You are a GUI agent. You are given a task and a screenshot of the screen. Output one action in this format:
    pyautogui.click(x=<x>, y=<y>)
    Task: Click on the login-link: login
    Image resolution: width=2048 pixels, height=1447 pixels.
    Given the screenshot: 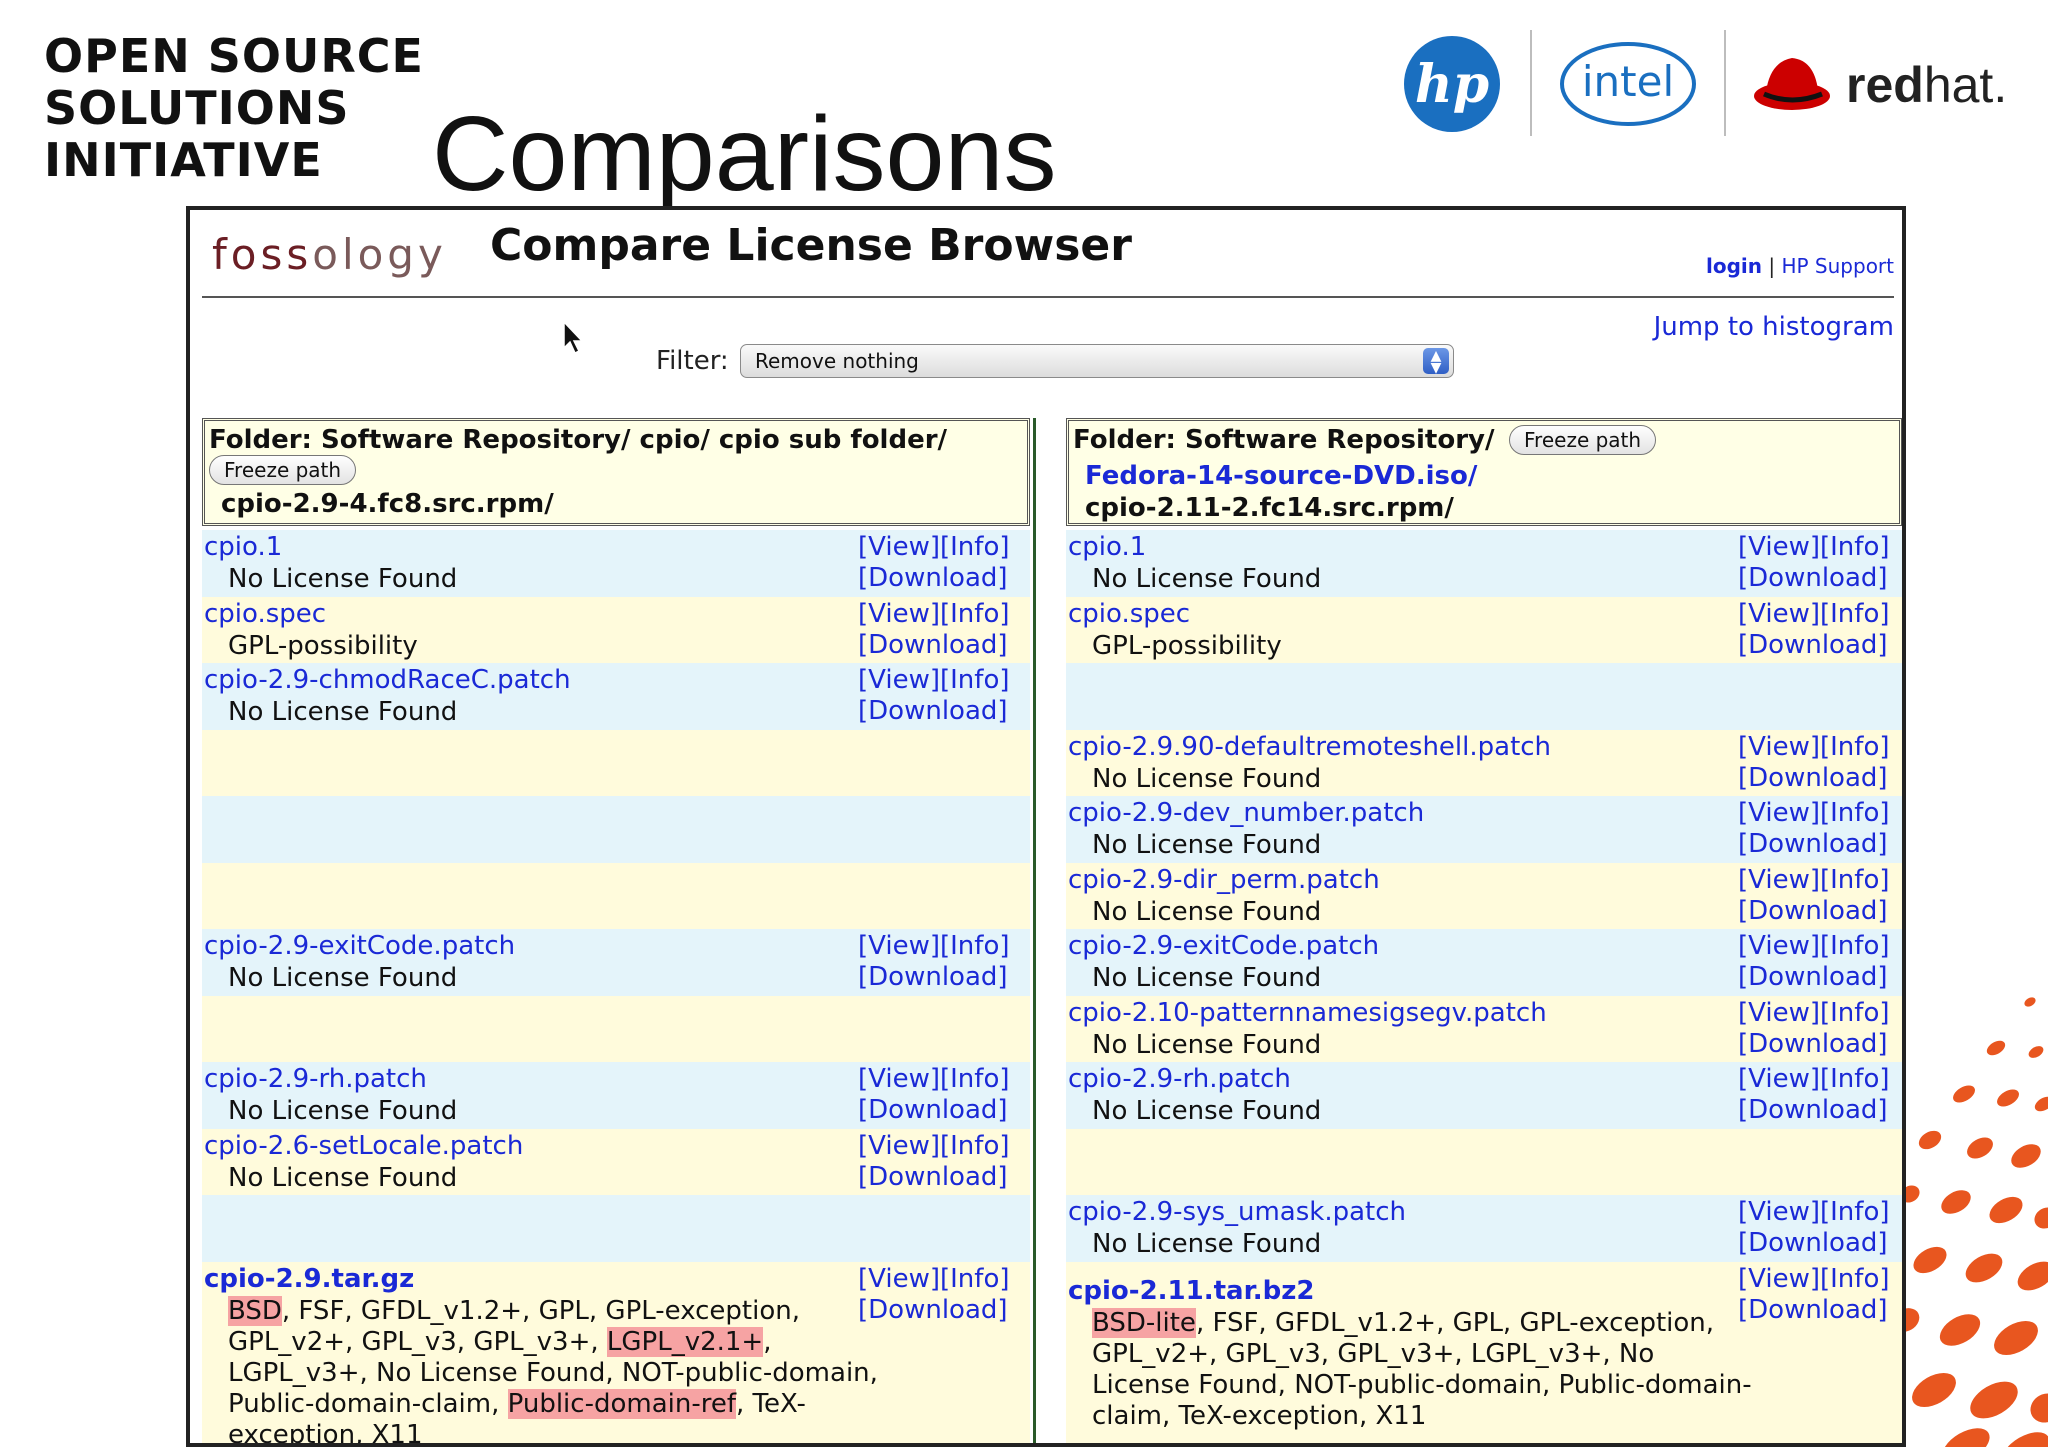 What is the action you would take?
    pyautogui.click(x=1734, y=266)
    